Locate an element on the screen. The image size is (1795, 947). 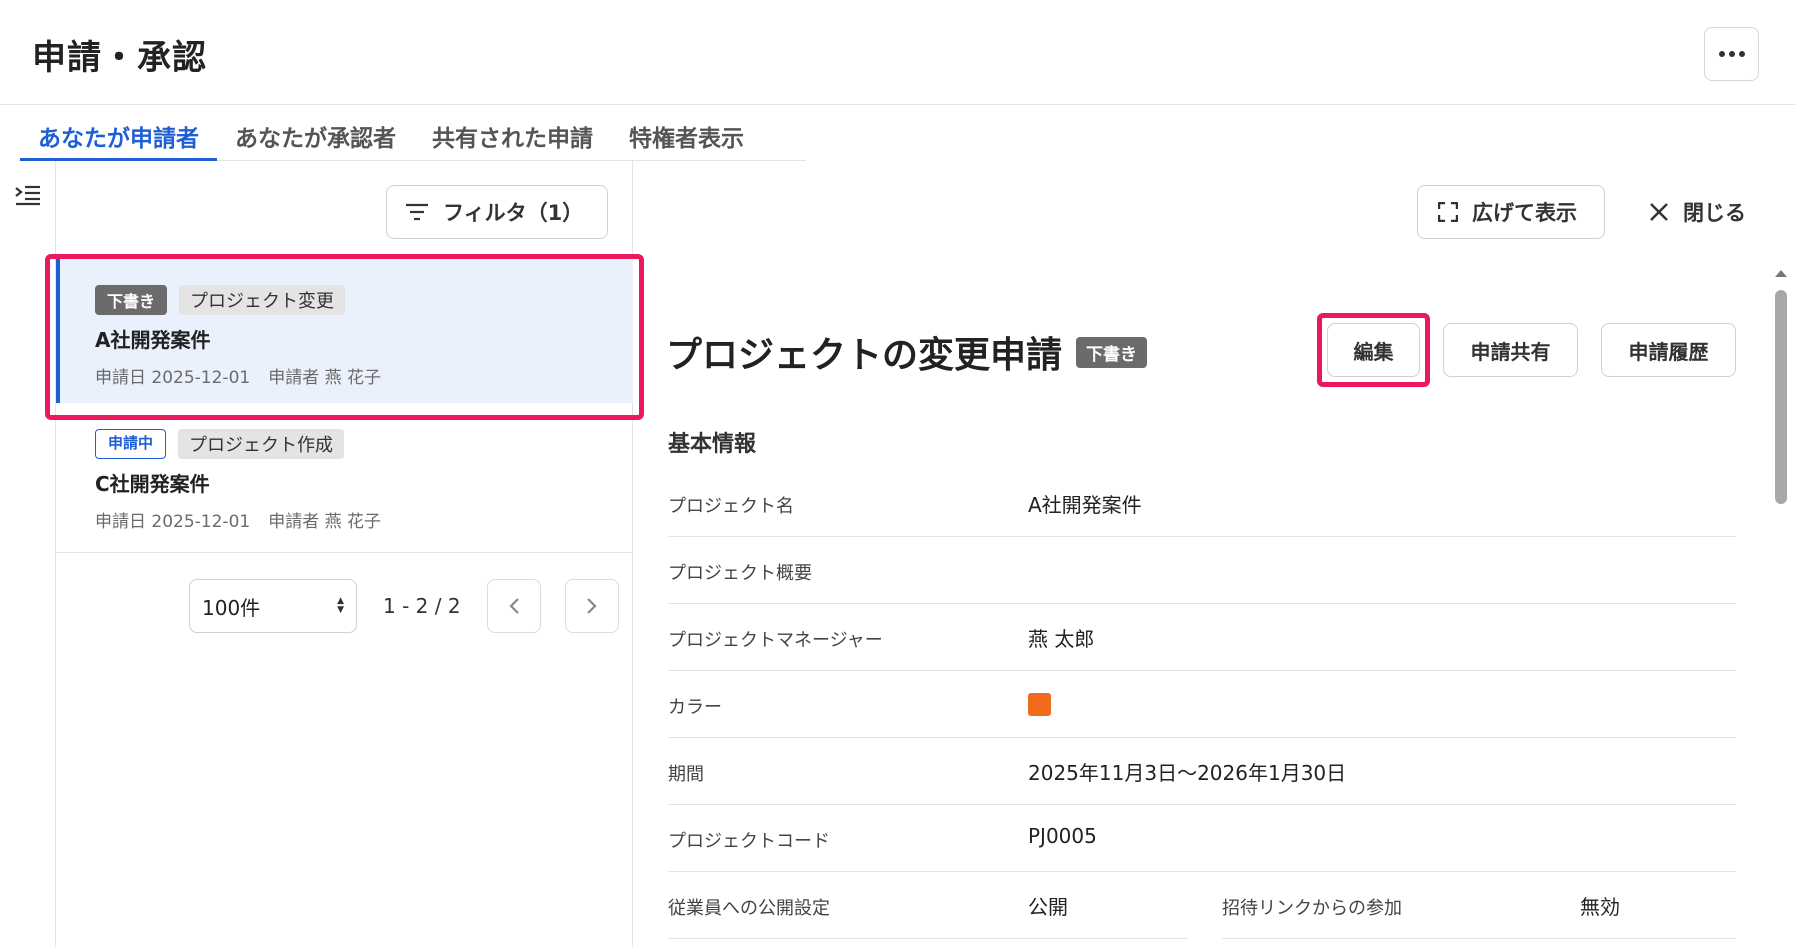
tab-bar: あなたが申請者 あなたが承認者 共有された申請 特権者表示 is located at coordinates (413, 133).